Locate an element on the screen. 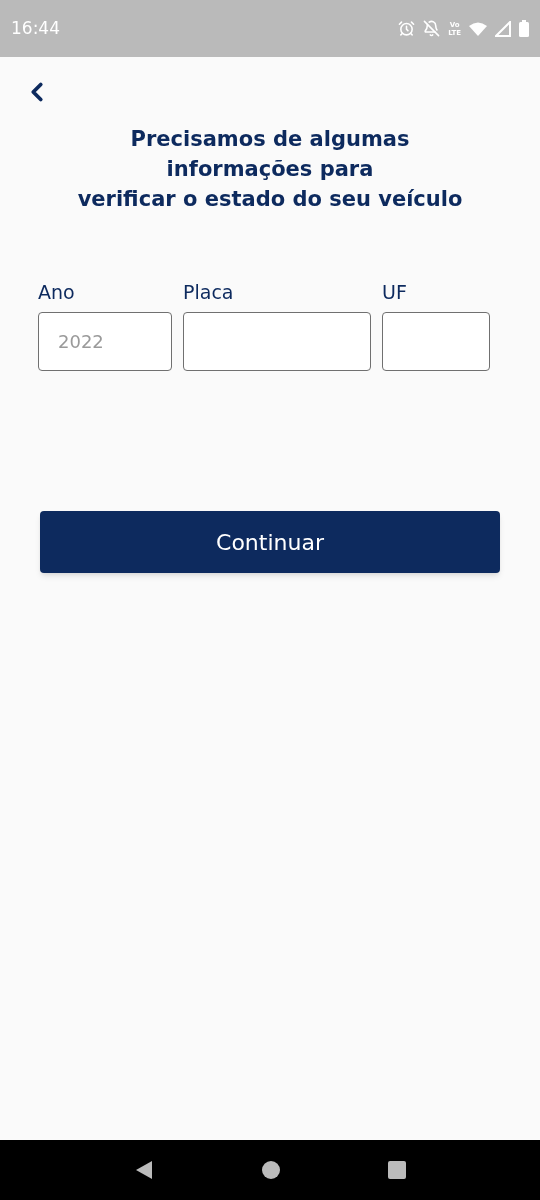 The height and width of the screenshot is (1200, 540). input-field: 2022 is located at coordinates (105, 341).